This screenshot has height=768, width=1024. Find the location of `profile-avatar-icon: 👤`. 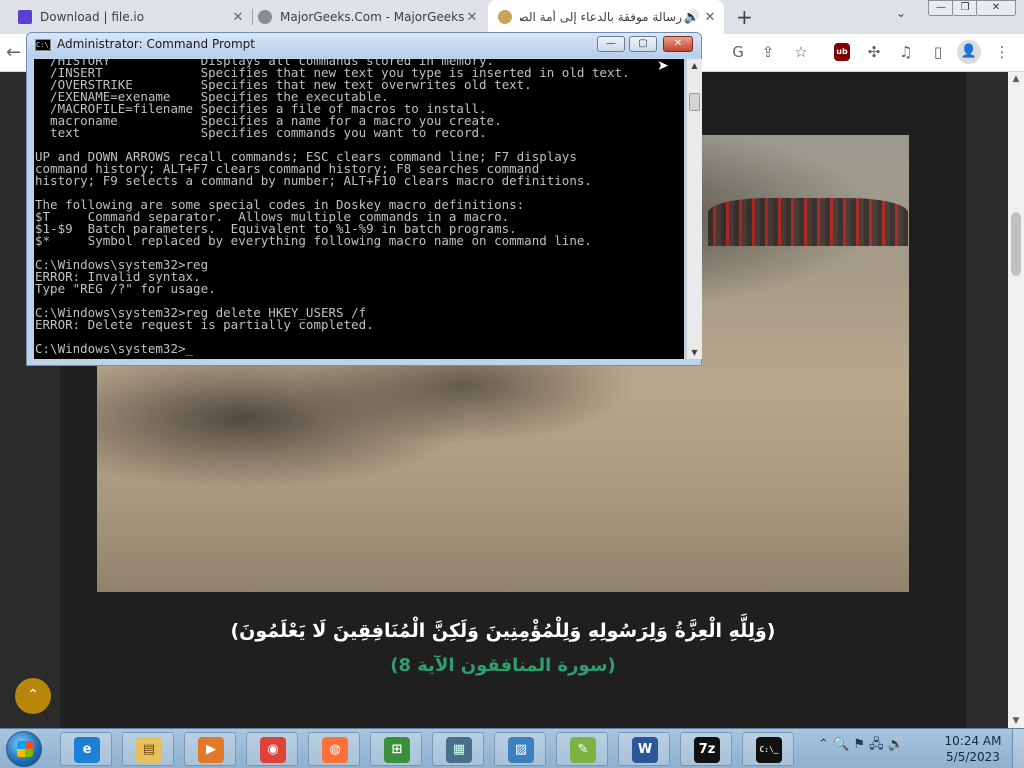

profile-avatar-icon: 👤 is located at coordinates (969, 52).